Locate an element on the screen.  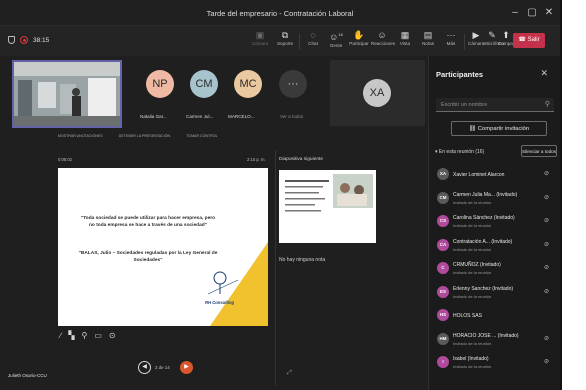
presenter-tools: ∕ ▚ ⚲ ▭ ⊙ is located at coordinates (88, 335).